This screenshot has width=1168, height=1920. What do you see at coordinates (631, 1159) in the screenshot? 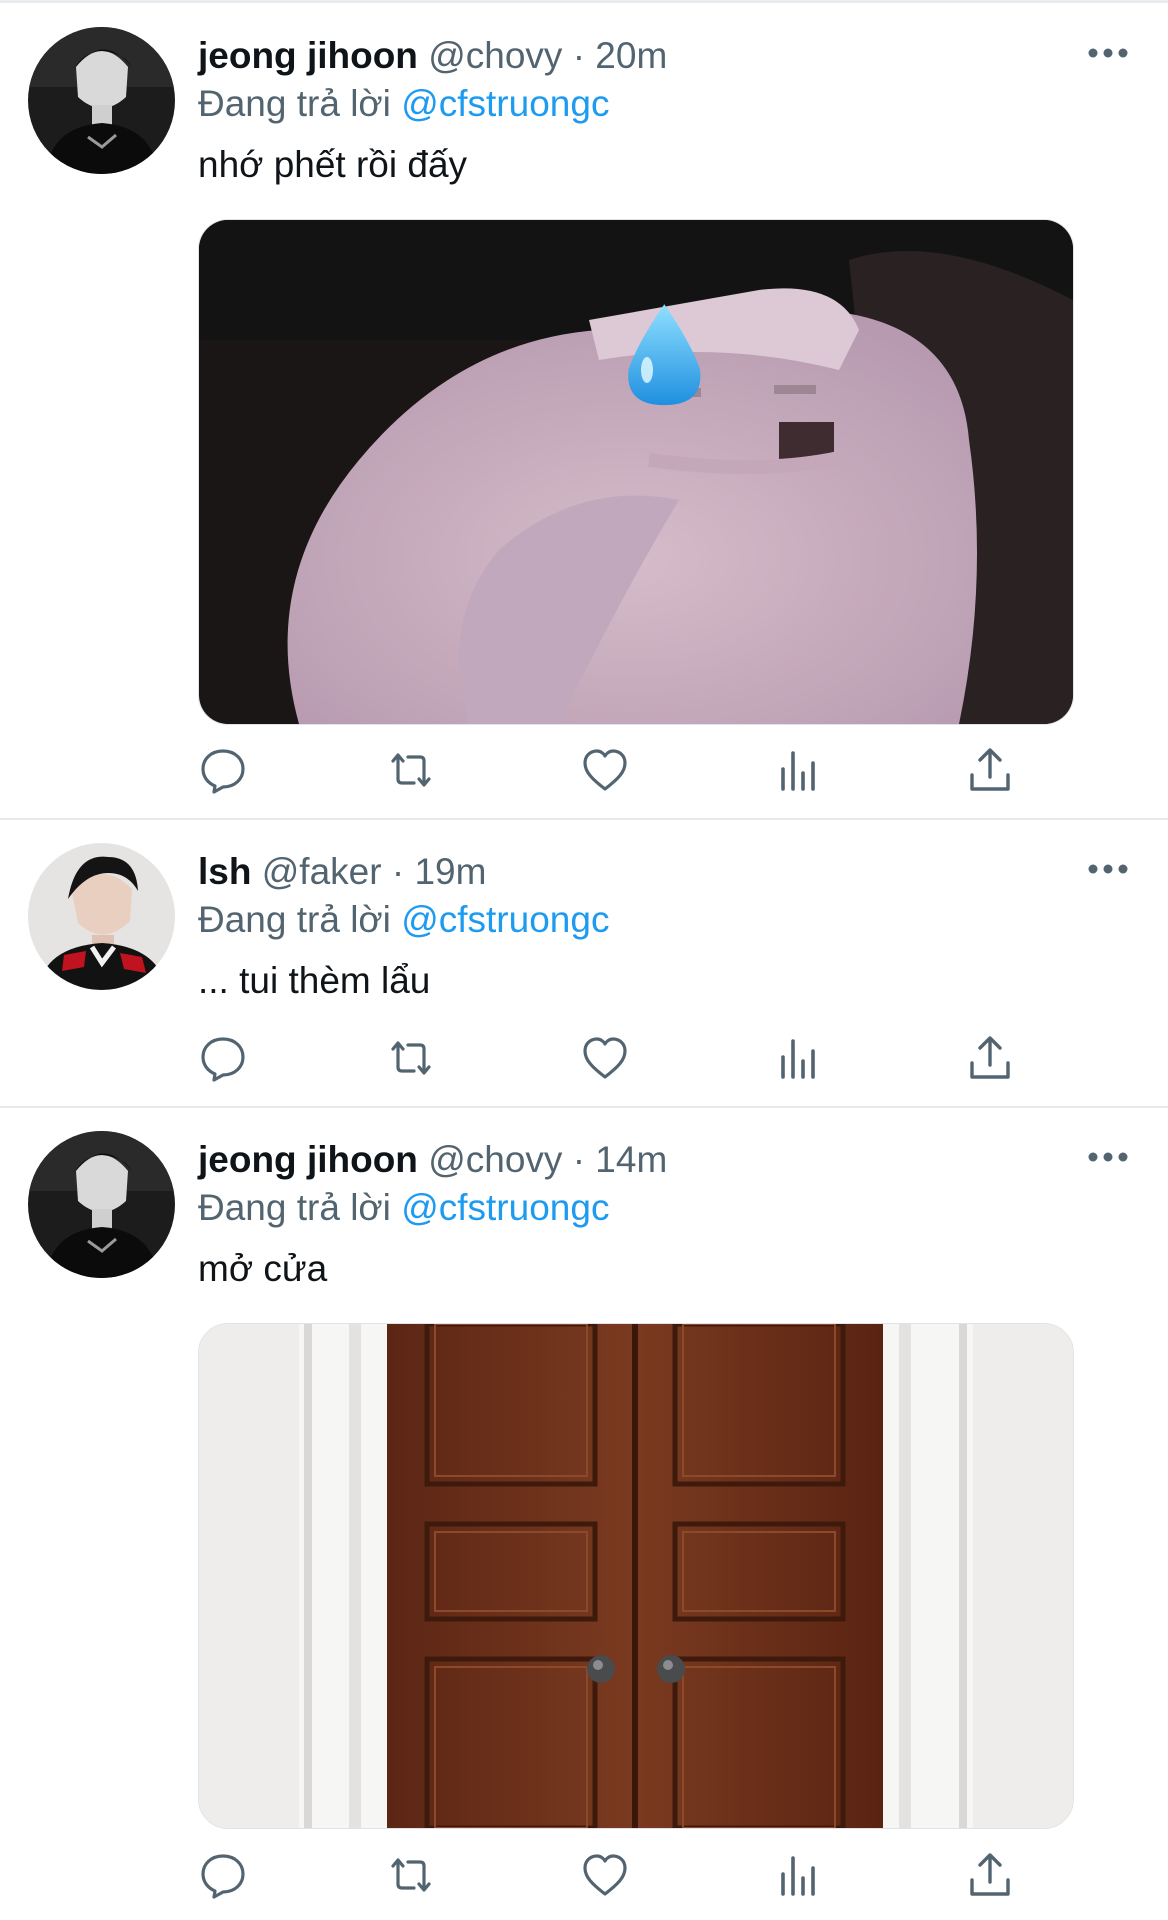
I see `timestamp: 14m` at bounding box center [631, 1159].